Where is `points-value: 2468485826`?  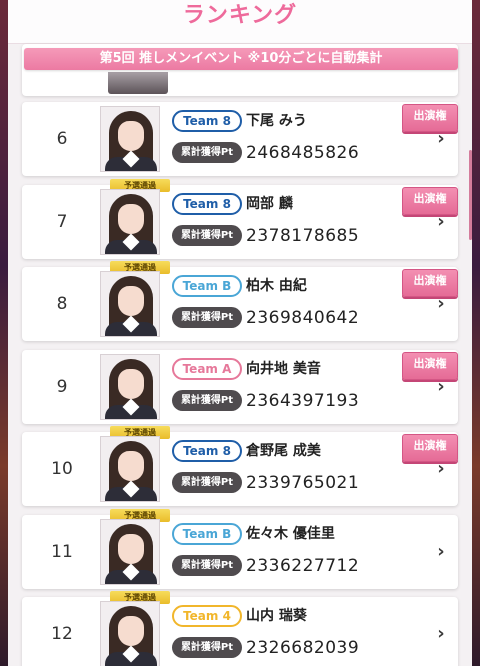
points-value: 2468485826 is located at coordinates (303, 153).